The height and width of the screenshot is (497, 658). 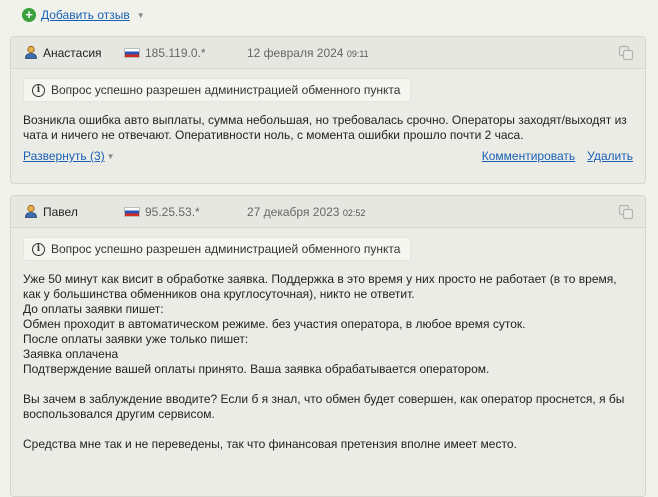 I want to click on review-date: 27 декабря 2023 02:52, so click(x=306, y=212).